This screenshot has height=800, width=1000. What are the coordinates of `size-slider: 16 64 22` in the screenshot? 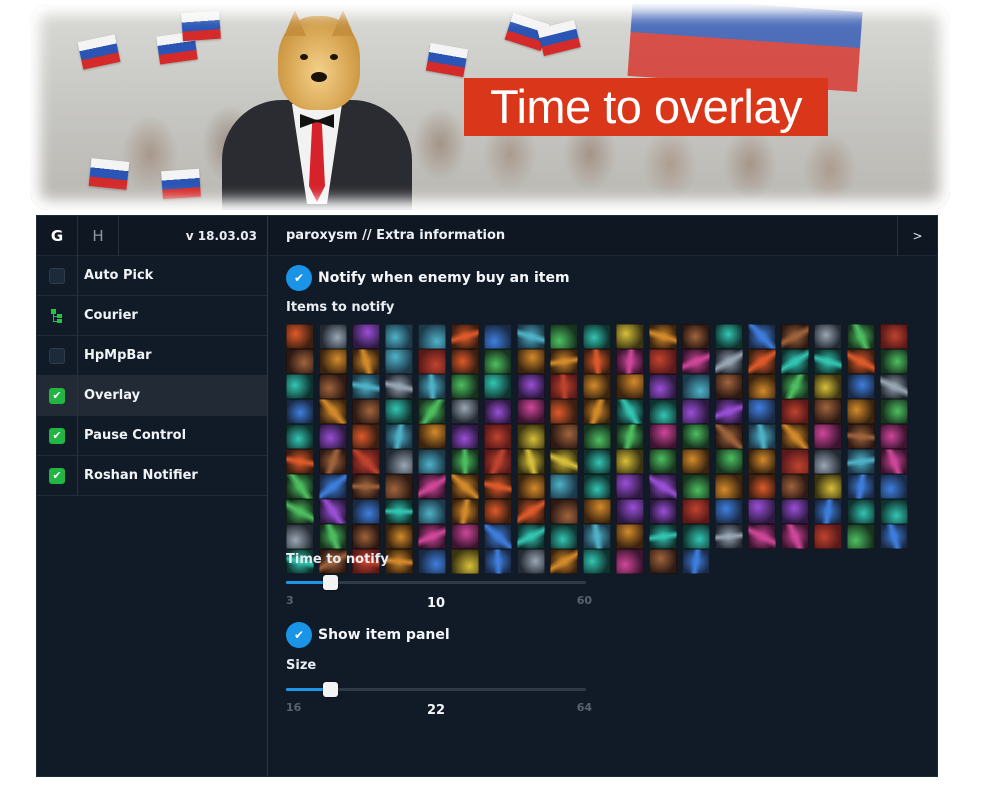 It's located at (439, 699).